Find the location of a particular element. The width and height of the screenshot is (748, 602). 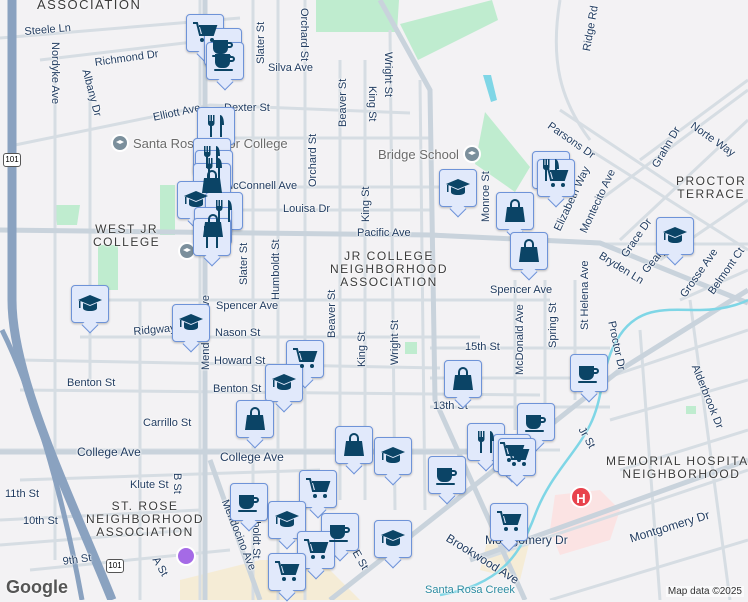

street-label: Monroe St is located at coordinates (486, 196).